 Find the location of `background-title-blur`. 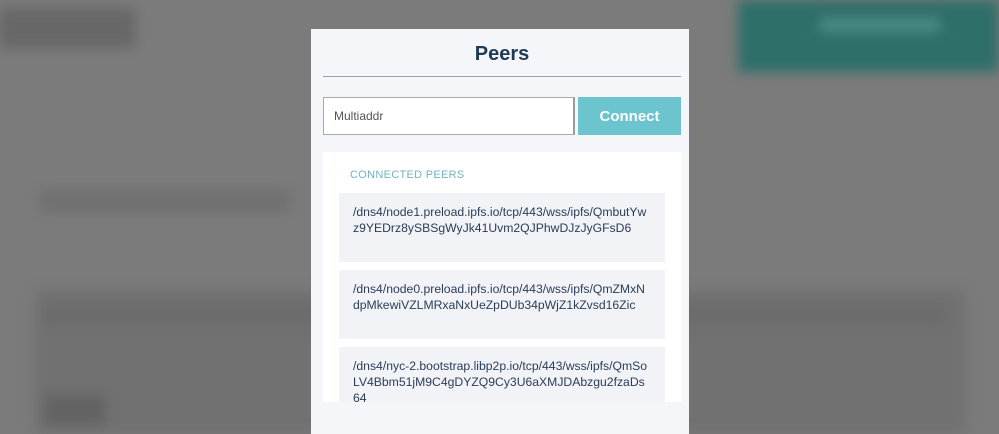

background-title-blur is located at coordinates (67, 28).